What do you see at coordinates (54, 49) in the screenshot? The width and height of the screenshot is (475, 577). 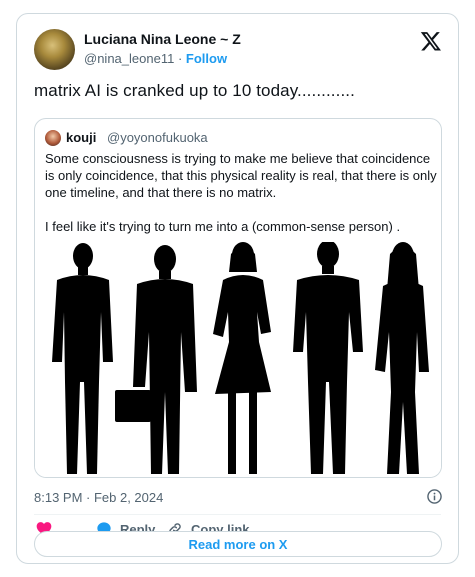 I see `author-avatar` at bounding box center [54, 49].